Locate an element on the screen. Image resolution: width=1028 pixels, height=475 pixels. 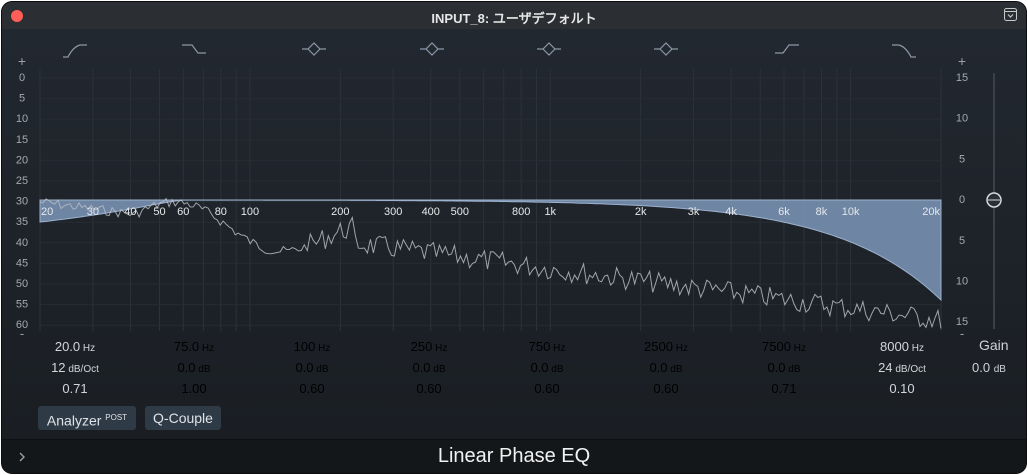
band-frequency-field: 7500 Hz is located at coordinates (784, 346).